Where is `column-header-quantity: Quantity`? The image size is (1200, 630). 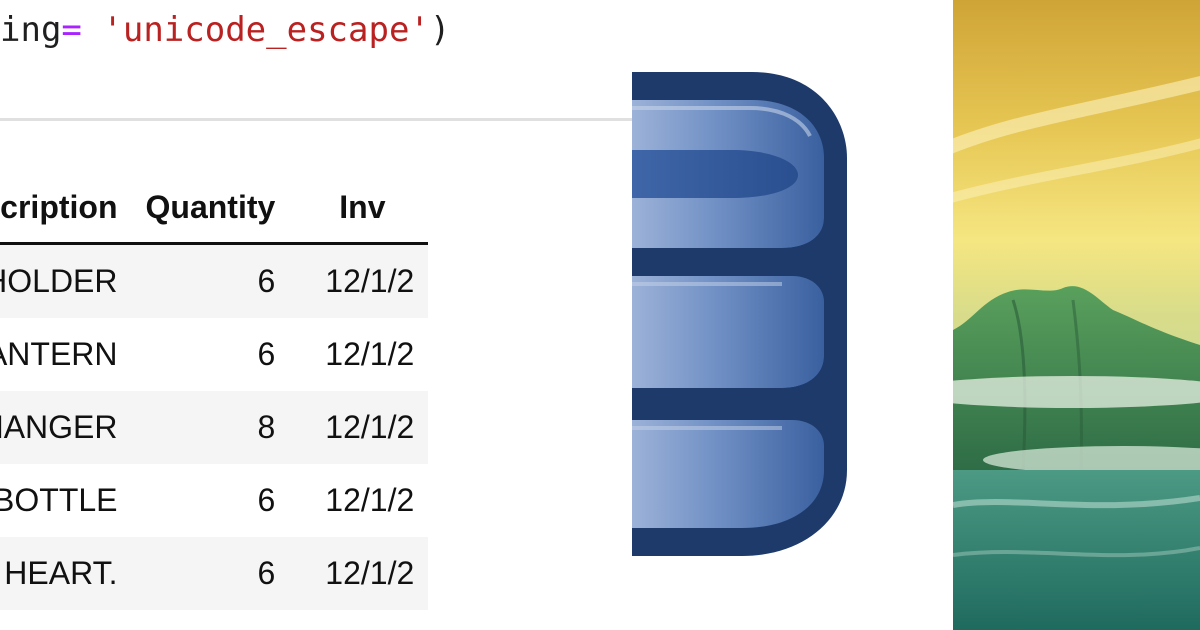 column-header-quantity: Quantity is located at coordinates (210, 208).